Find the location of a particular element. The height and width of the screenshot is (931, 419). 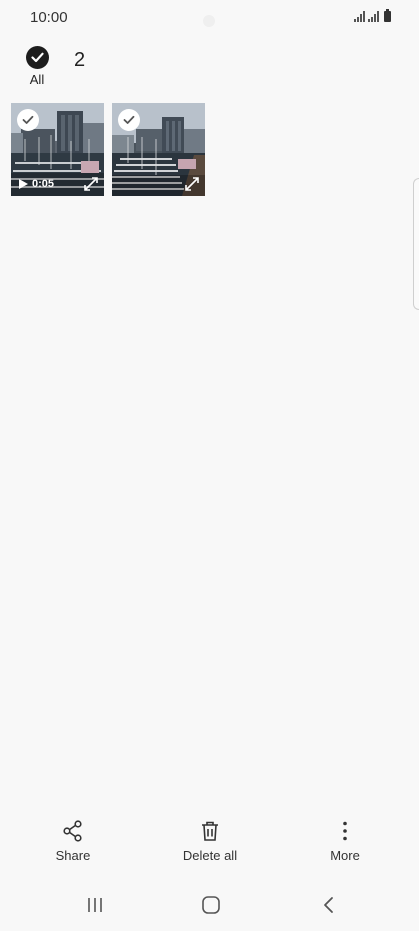

navigation-bar is located at coordinates (209, 905).